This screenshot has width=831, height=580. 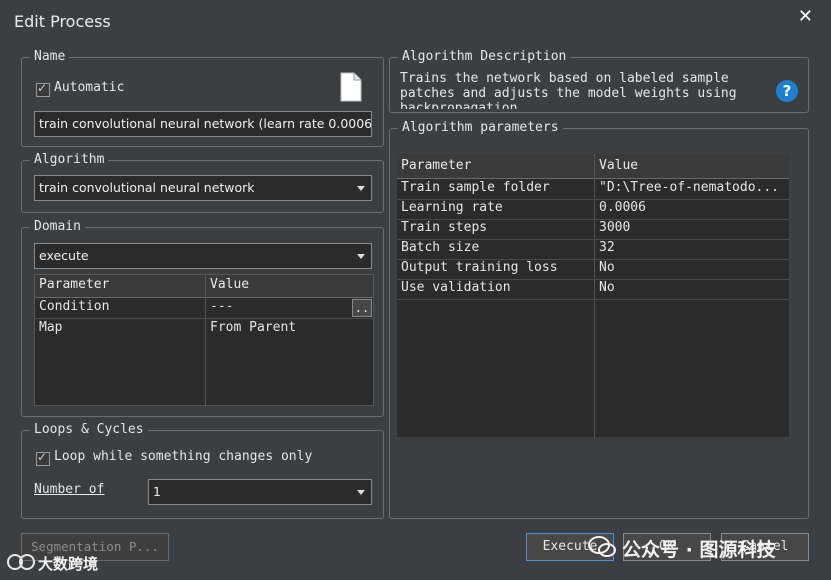 I want to click on param-cell: Train sample folder, so click(x=475, y=187).